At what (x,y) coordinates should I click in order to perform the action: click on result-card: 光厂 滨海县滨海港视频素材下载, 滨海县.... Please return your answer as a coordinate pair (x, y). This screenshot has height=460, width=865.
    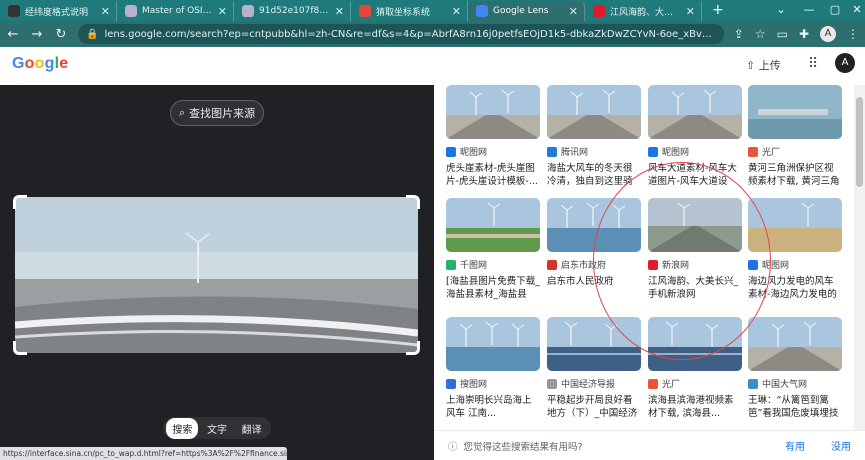
    Looking at the image, I should click on (695, 368).